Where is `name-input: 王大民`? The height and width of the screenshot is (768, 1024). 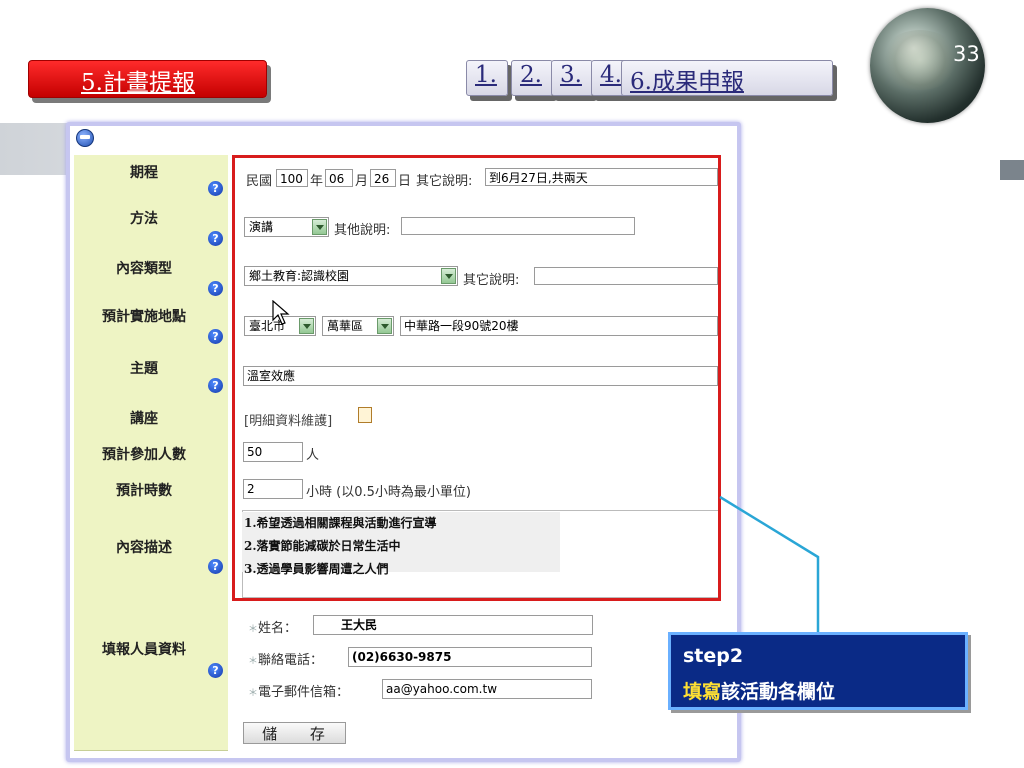
name-input: 王大民 is located at coordinates (453, 625).